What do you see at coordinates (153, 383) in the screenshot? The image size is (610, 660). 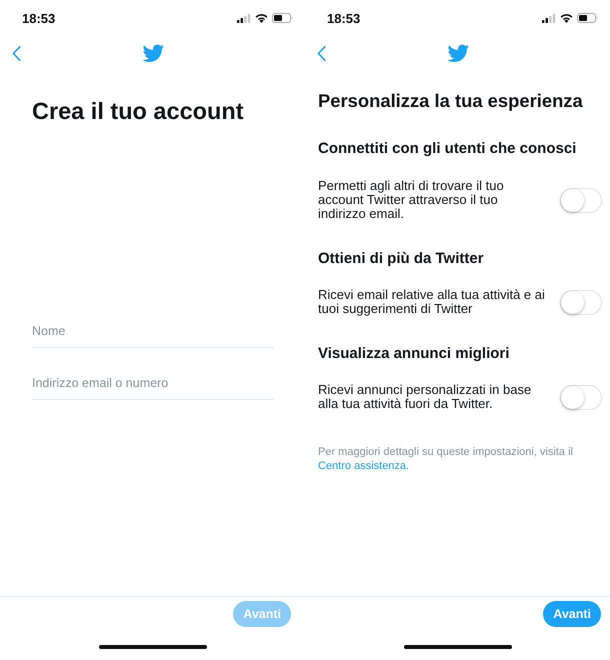 I see `input-field: Indirizzo email o numero` at bounding box center [153, 383].